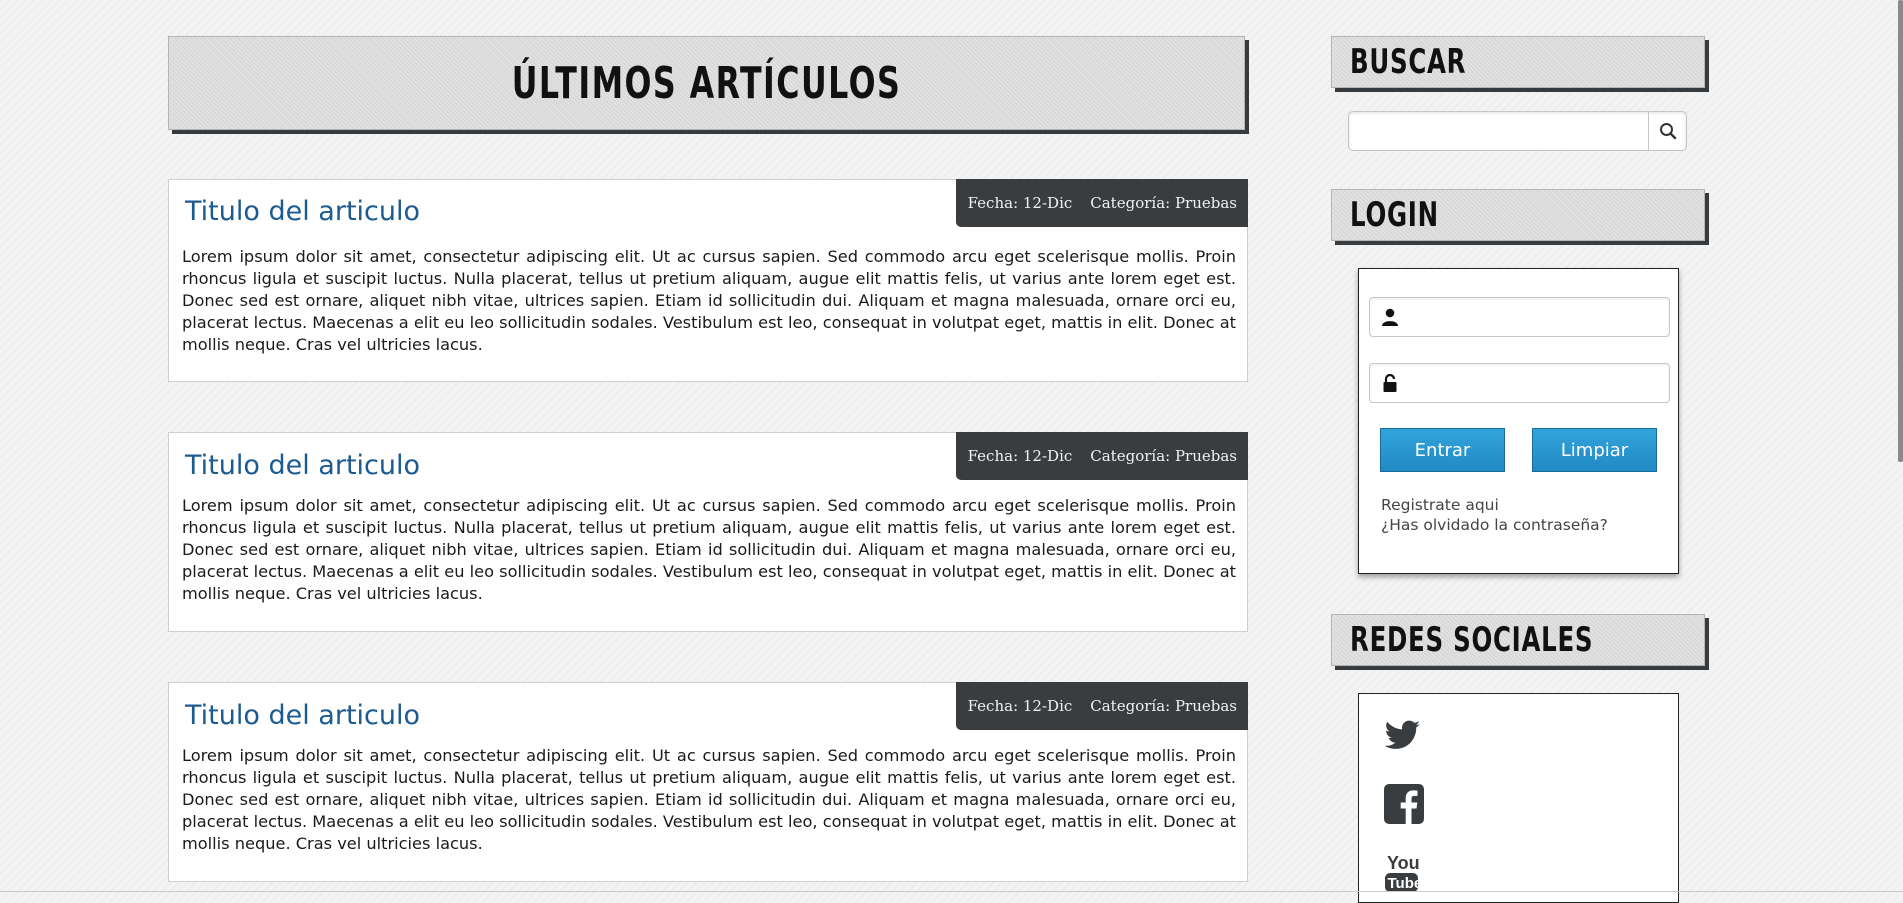  Describe the element at coordinates (1404, 806) in the screenshot. I see `facebook-icon` at that location.